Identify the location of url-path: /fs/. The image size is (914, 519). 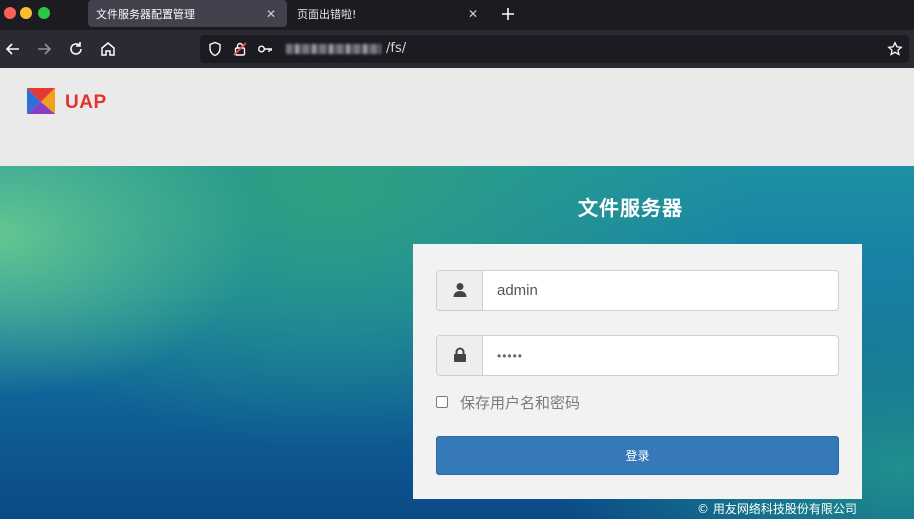
(396, 48).